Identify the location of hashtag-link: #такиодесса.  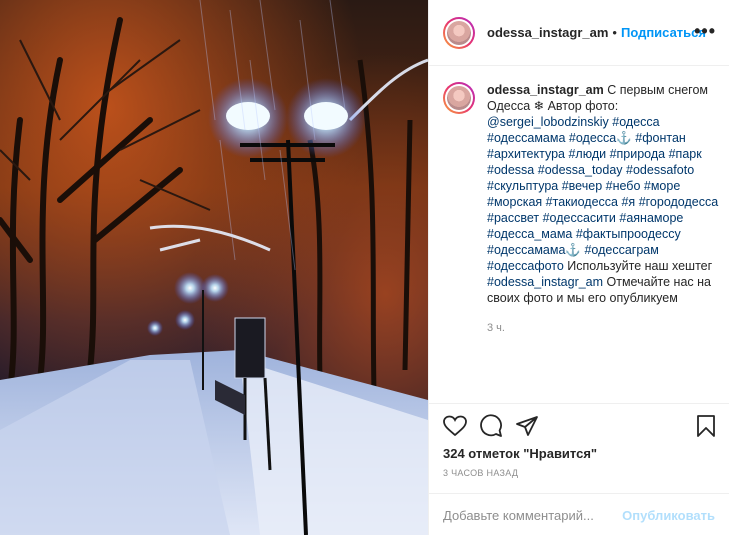
(582, 202).